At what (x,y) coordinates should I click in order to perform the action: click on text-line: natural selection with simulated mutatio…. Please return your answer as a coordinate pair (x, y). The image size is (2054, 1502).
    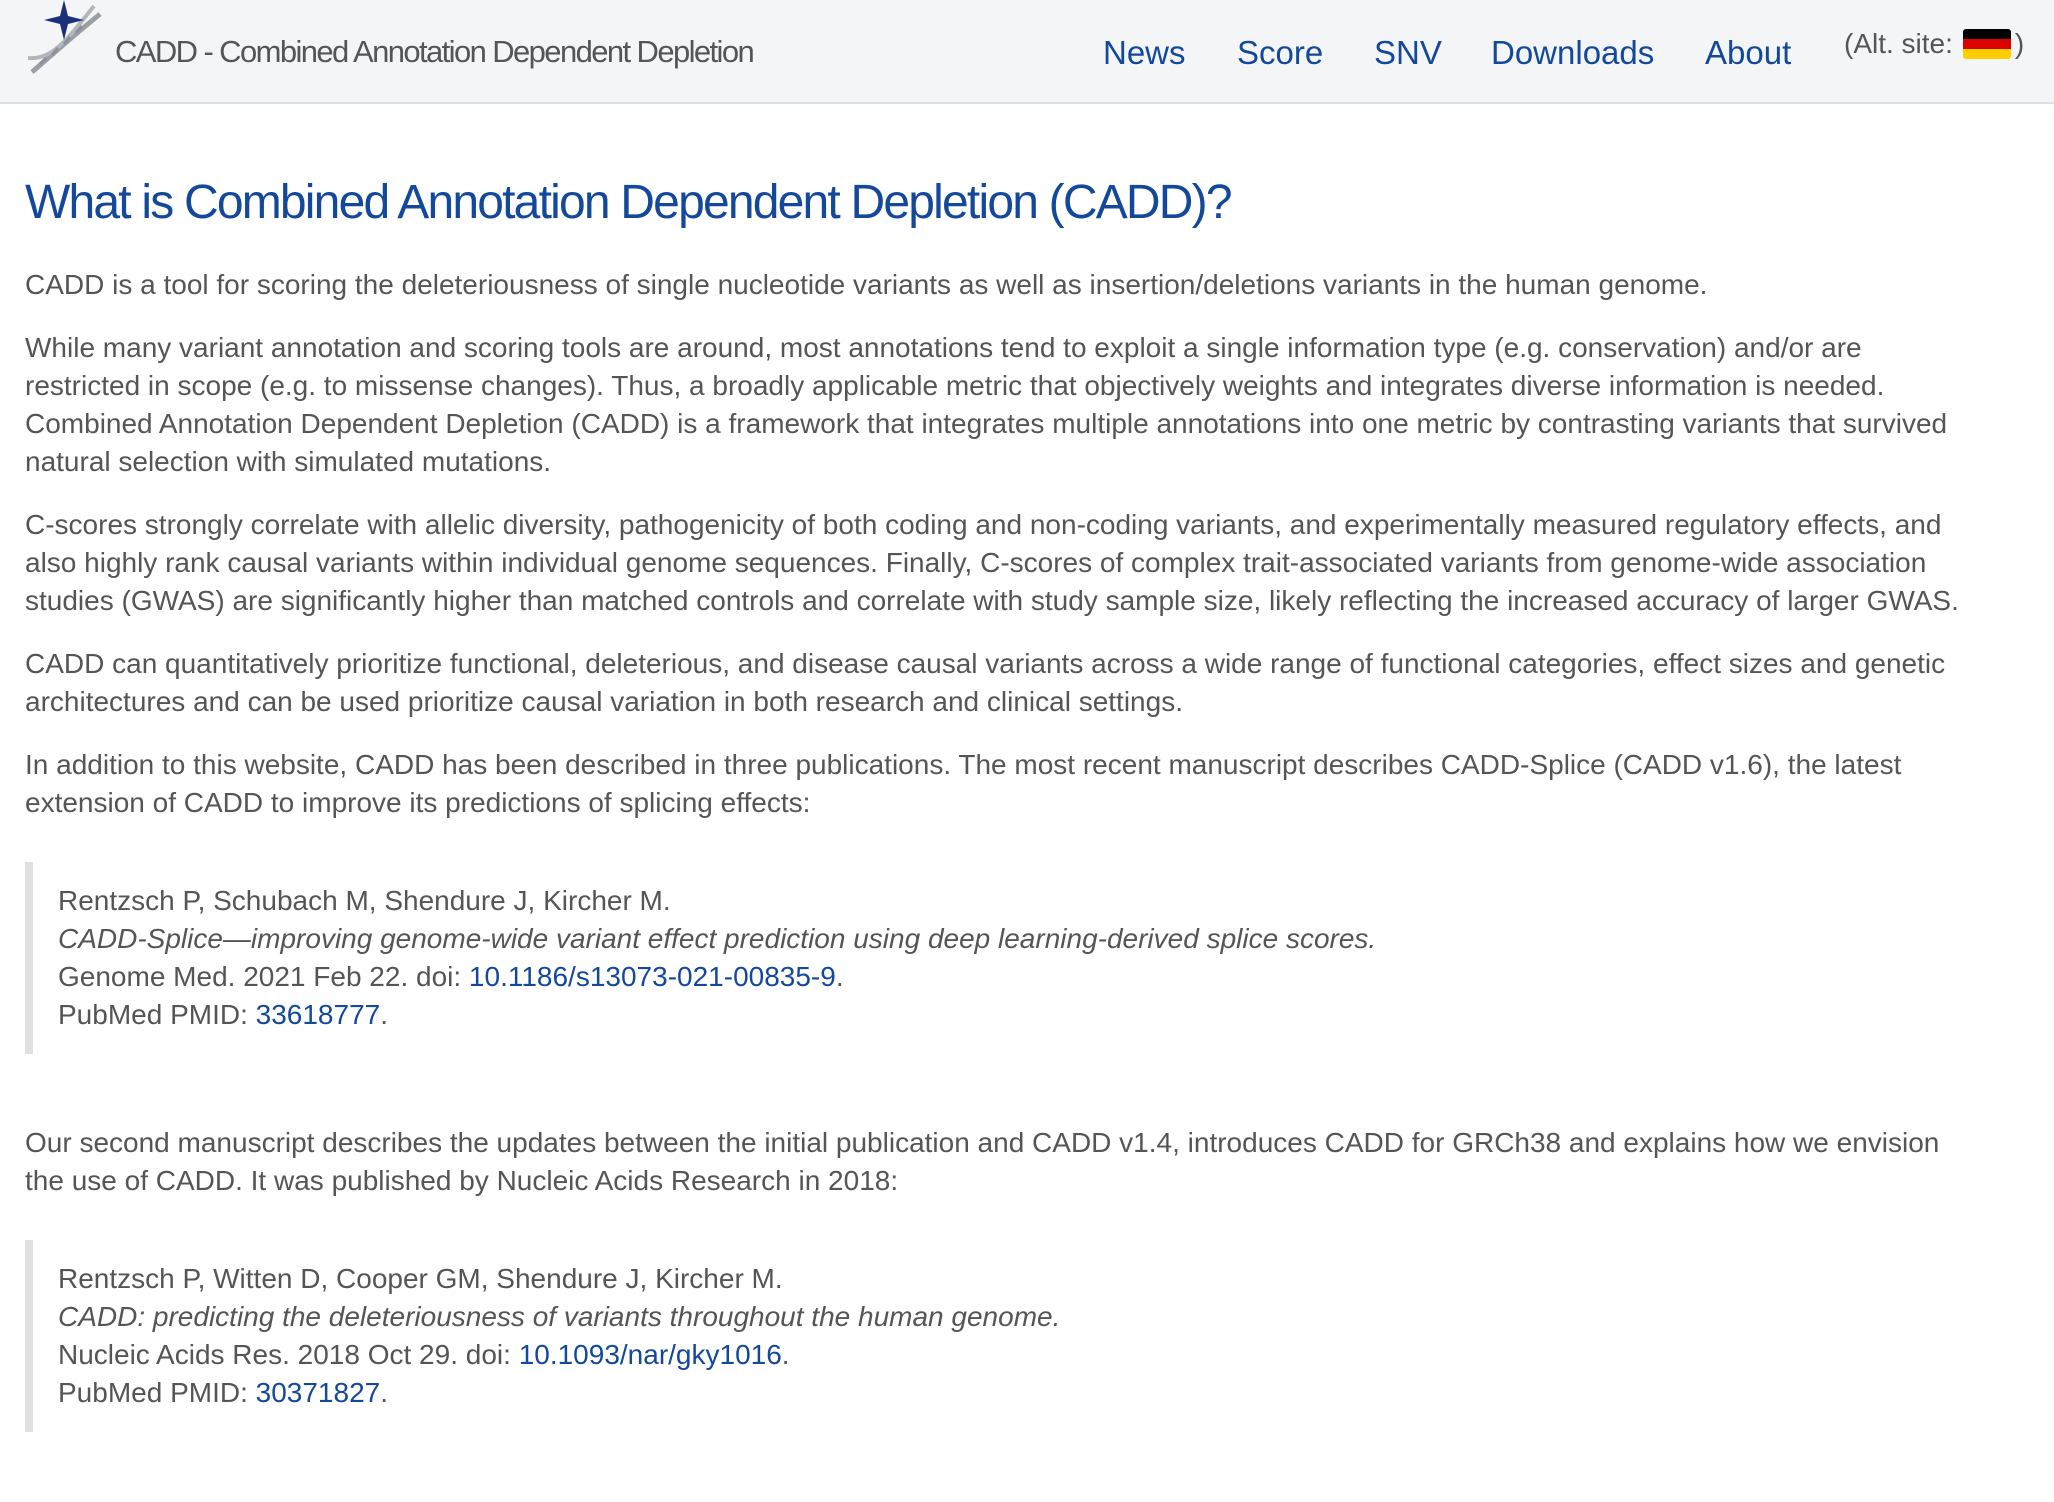
    Looking at the image, I should click on (288, 461).